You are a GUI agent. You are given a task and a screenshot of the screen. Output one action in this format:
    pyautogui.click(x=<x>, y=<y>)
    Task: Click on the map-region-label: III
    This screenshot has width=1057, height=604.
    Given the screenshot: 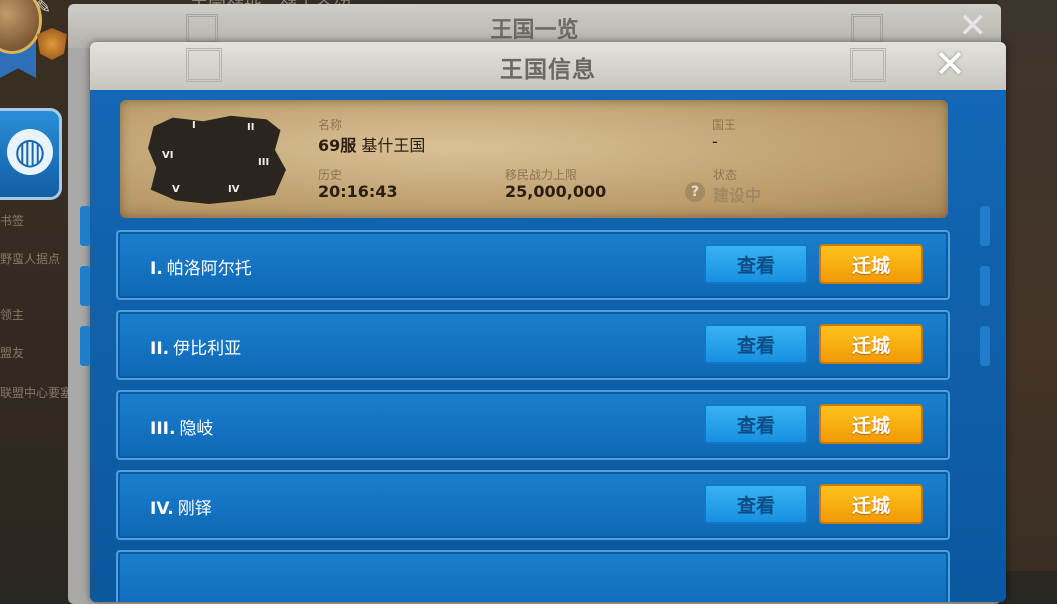 What is the action you would take?
    pyautogui.click(x=264, y=162)
    